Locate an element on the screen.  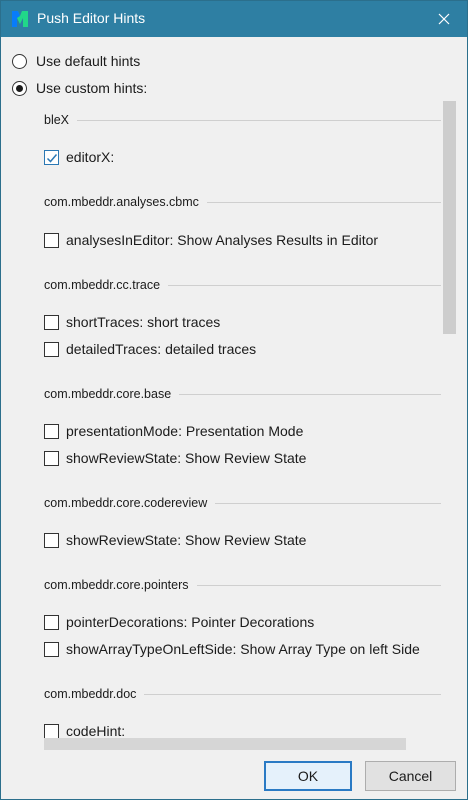
close-icon is located at coordinates (444, 19).